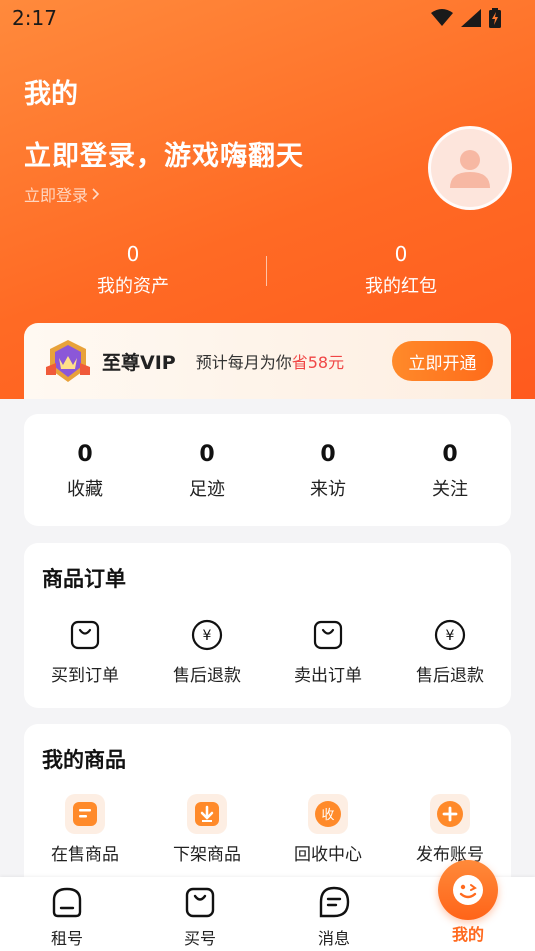 The image size is (535, 951). I want to click on status-bar: 2:17, so click(267, 18).